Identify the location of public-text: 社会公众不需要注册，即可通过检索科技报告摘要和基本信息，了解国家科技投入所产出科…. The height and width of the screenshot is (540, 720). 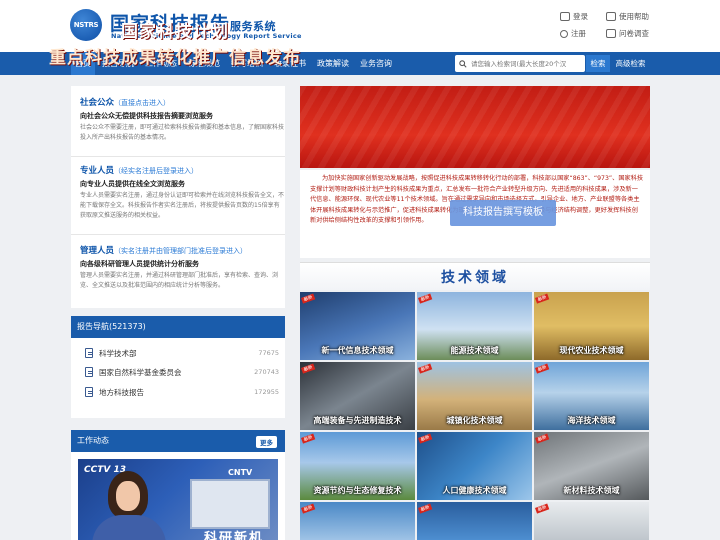
(182, 132).